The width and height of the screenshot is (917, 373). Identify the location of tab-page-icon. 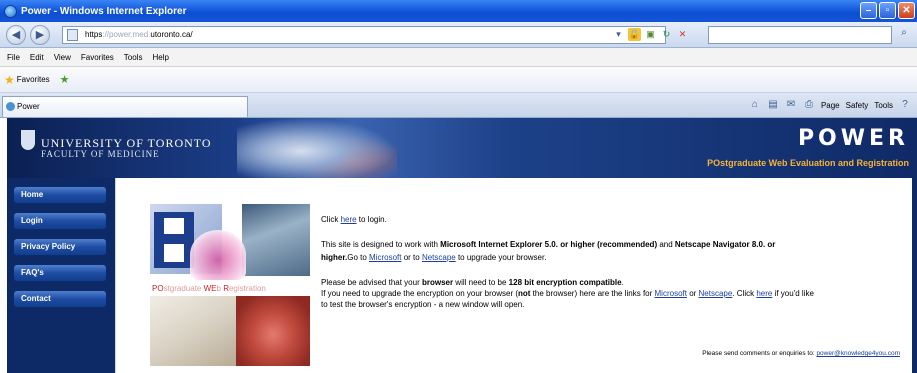
(10, 106).